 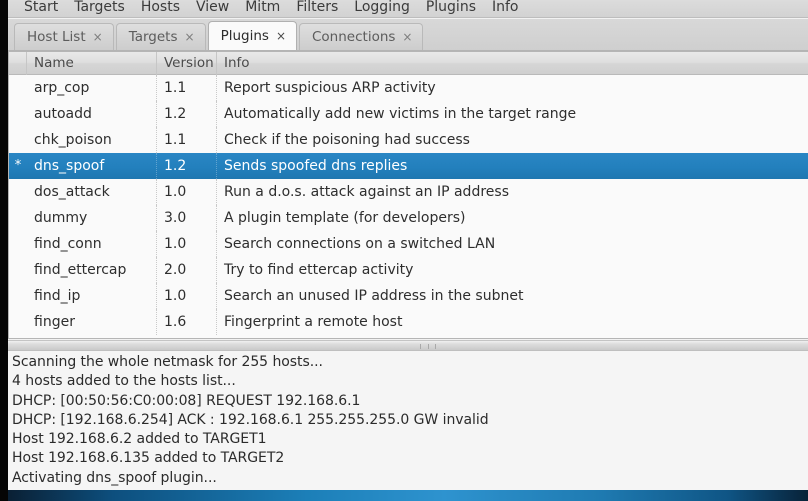 What do you see at coordinates (92, 244) in the screenshot?
I see `cell-plugin-name: find_conn` at bounding box center [92, 244].